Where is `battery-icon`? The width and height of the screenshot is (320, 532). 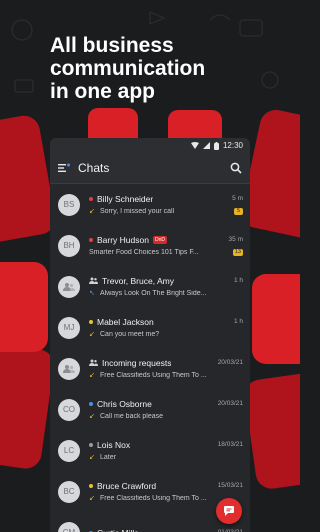
battery-icon is located at coordinates (216, 145).